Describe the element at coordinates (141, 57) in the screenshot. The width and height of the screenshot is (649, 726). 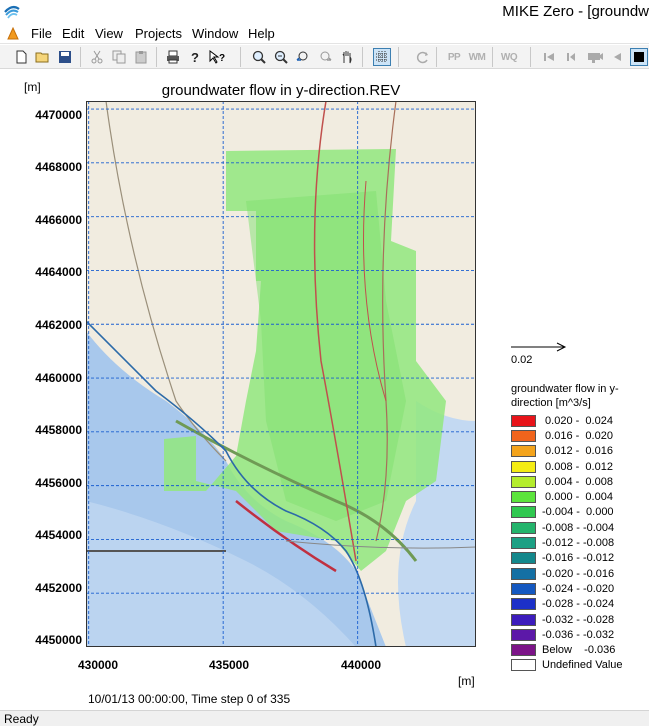
I see `paste-icon` at that location.